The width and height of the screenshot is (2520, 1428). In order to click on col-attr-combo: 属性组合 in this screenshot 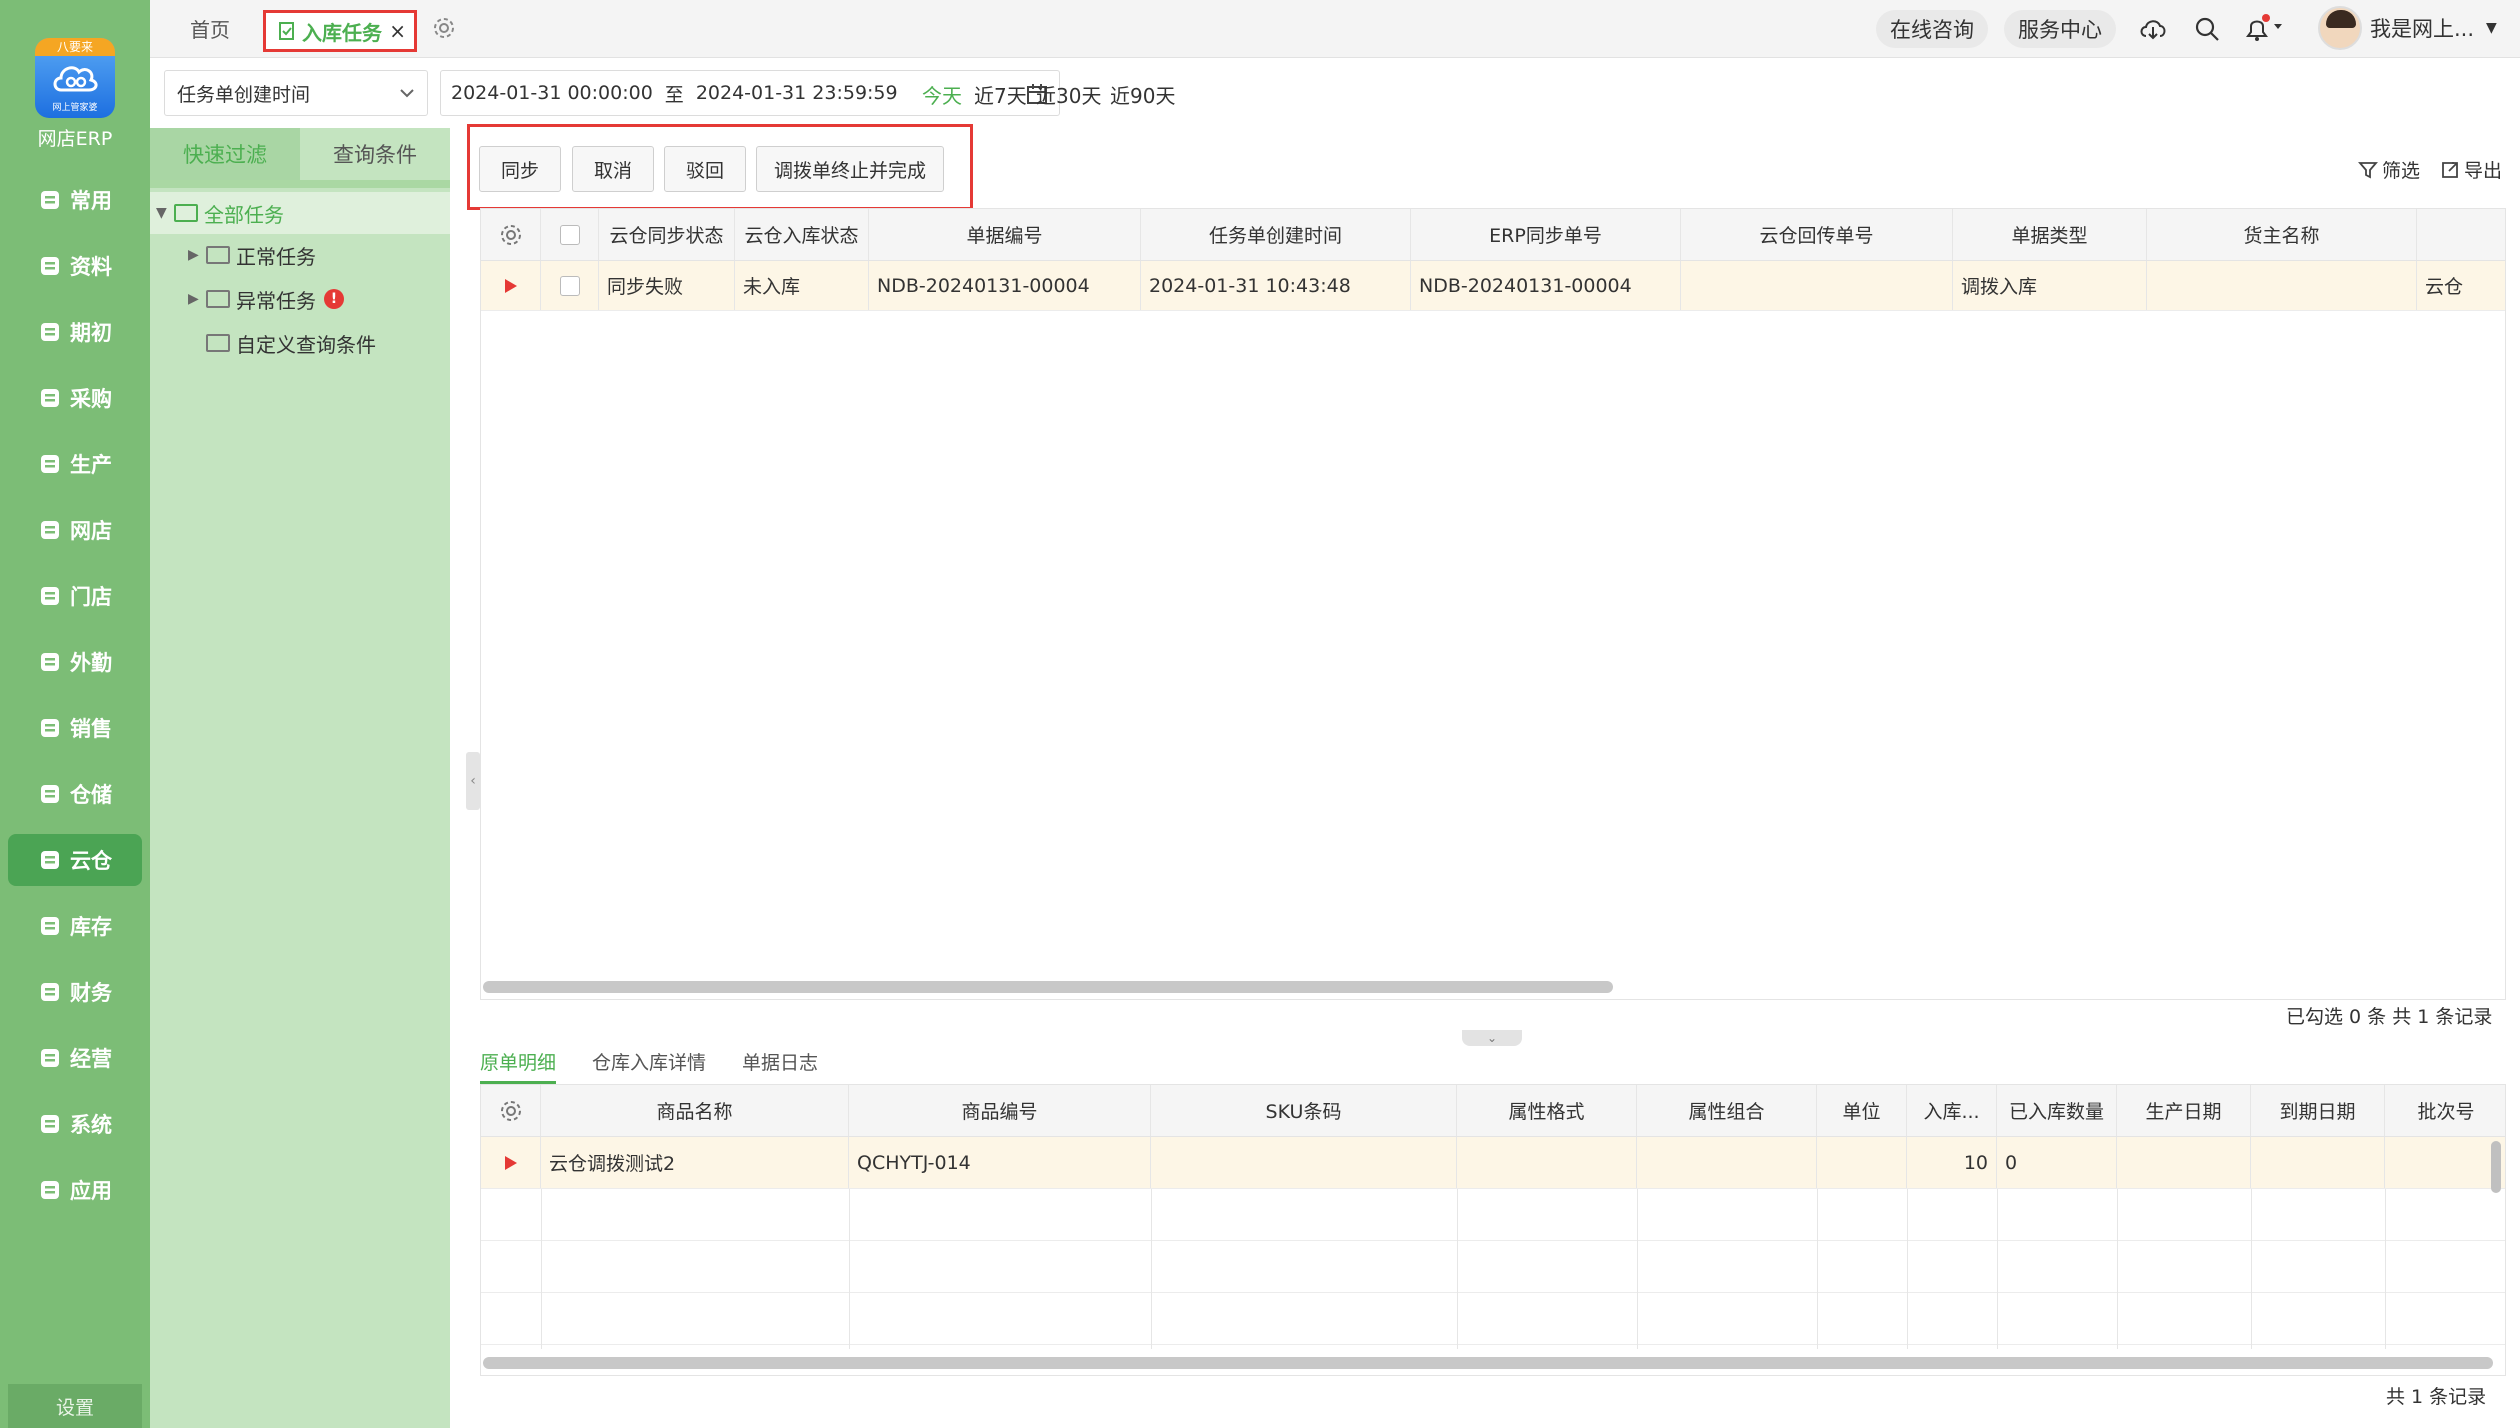, I will do `click(1727, 1110)`.